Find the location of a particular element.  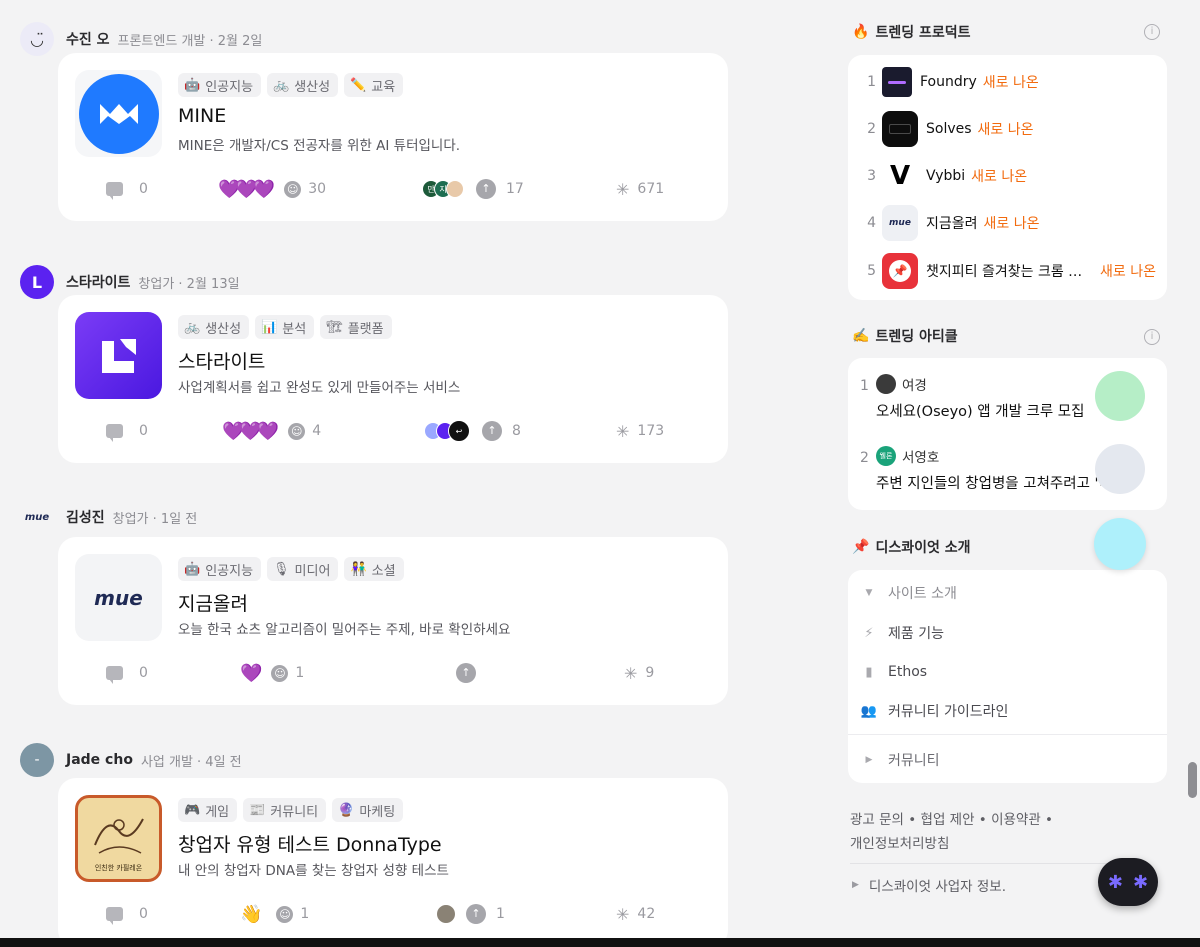

footer-link-privacy: 개인정보처리방침 is located at coordinates (899, 844).